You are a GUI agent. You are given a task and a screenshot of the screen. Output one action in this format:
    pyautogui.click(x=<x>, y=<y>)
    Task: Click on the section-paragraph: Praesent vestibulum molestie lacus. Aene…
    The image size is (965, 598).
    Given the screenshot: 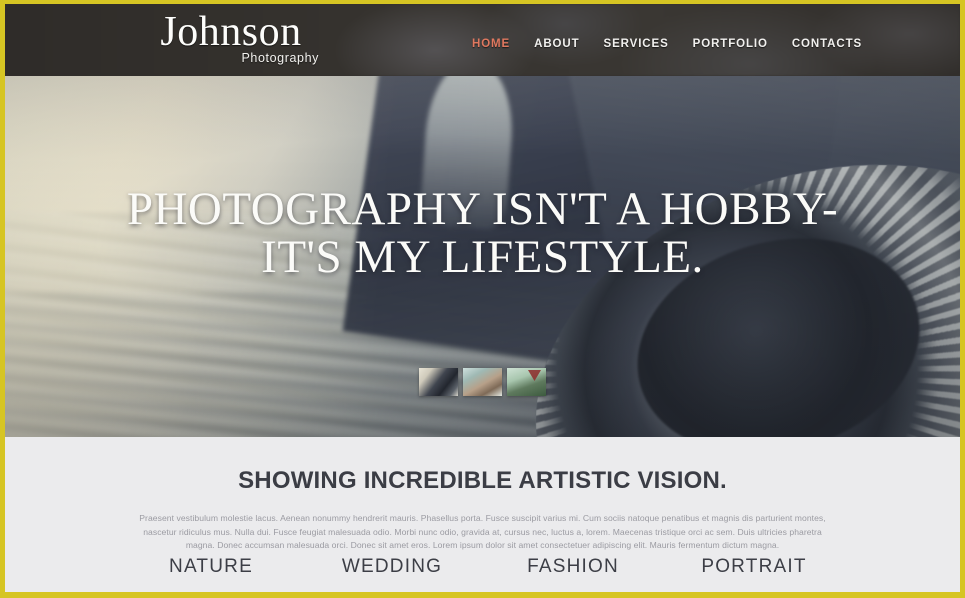 What is the action you would take?
    pyautogui.click(x=482, y=531)
    